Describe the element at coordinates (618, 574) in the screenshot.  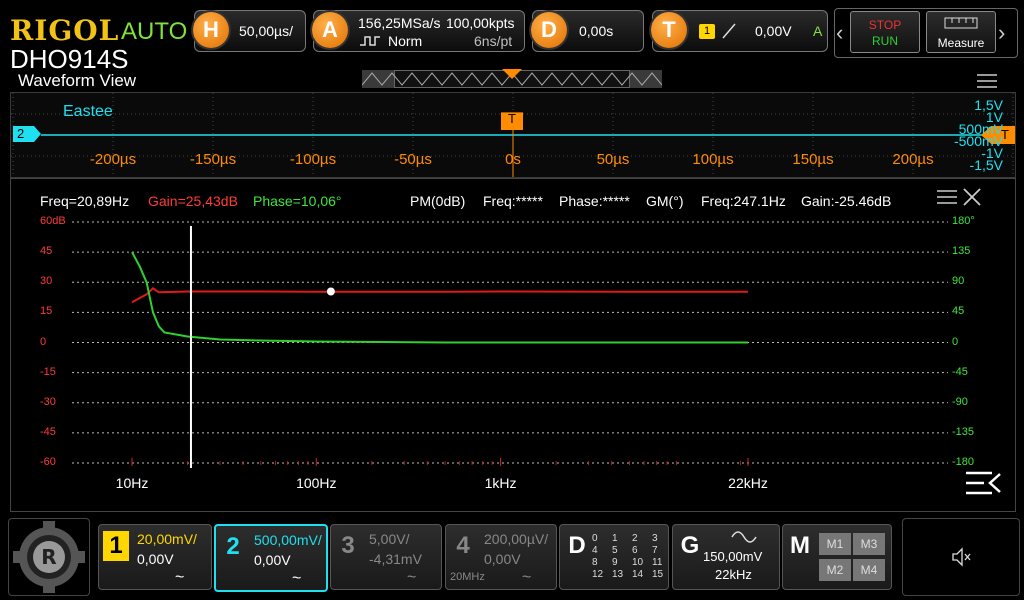
I see `digital-channel-label: 13` at that location.